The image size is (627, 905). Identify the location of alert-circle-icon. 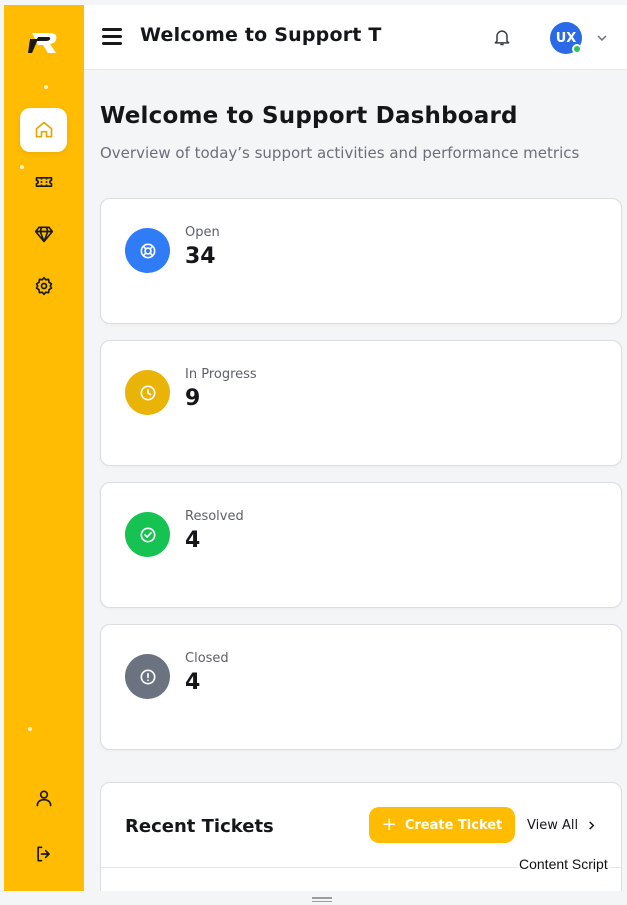
(147, 676).